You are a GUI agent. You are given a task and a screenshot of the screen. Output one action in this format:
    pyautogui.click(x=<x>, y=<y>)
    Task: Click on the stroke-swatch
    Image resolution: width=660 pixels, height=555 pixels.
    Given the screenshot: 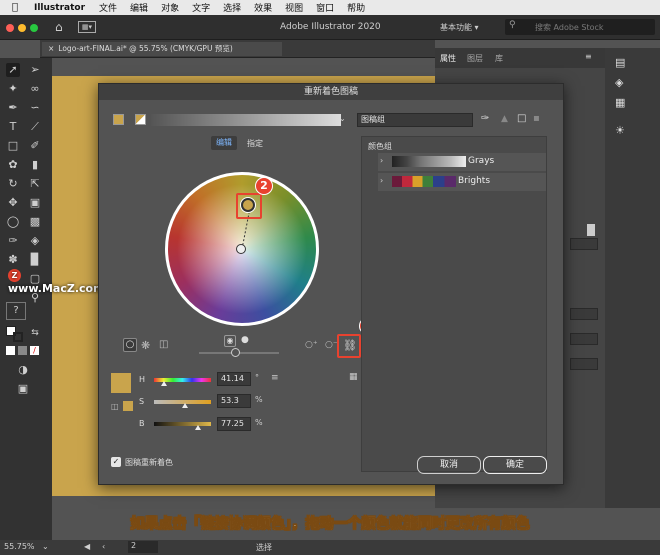 What is the action you would take?
    pyautogui.click(x=18, y=337)
    